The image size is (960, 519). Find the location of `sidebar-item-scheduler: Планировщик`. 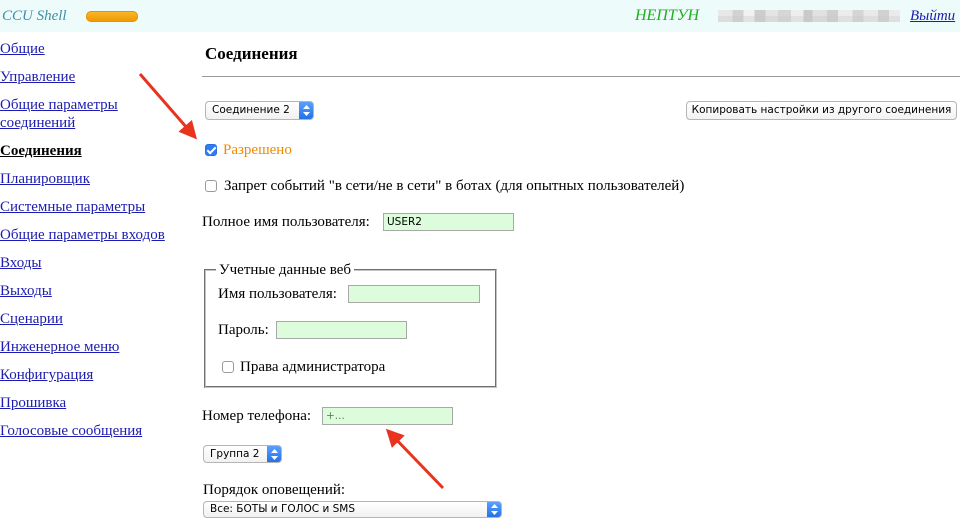

sidebar-item-scheduler: Планировщик is located at coordinates (92, 179).